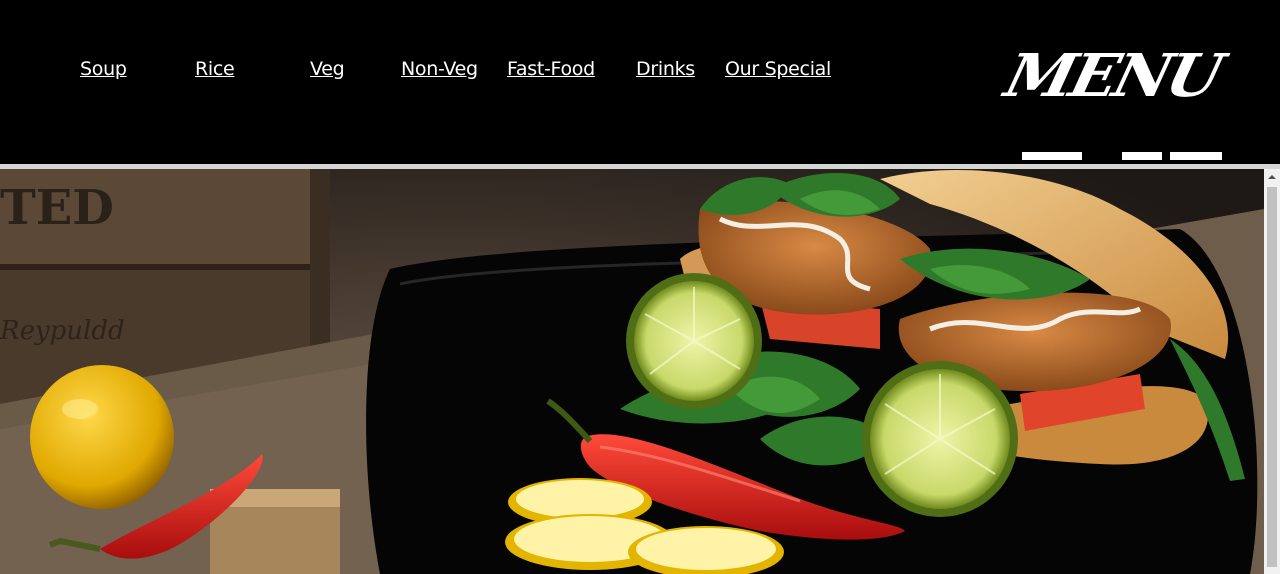  What do you see at coordinates (103, 69) in the screenshot?
I see `nav-link-soup: Soup` at bounding box center [103, 69].